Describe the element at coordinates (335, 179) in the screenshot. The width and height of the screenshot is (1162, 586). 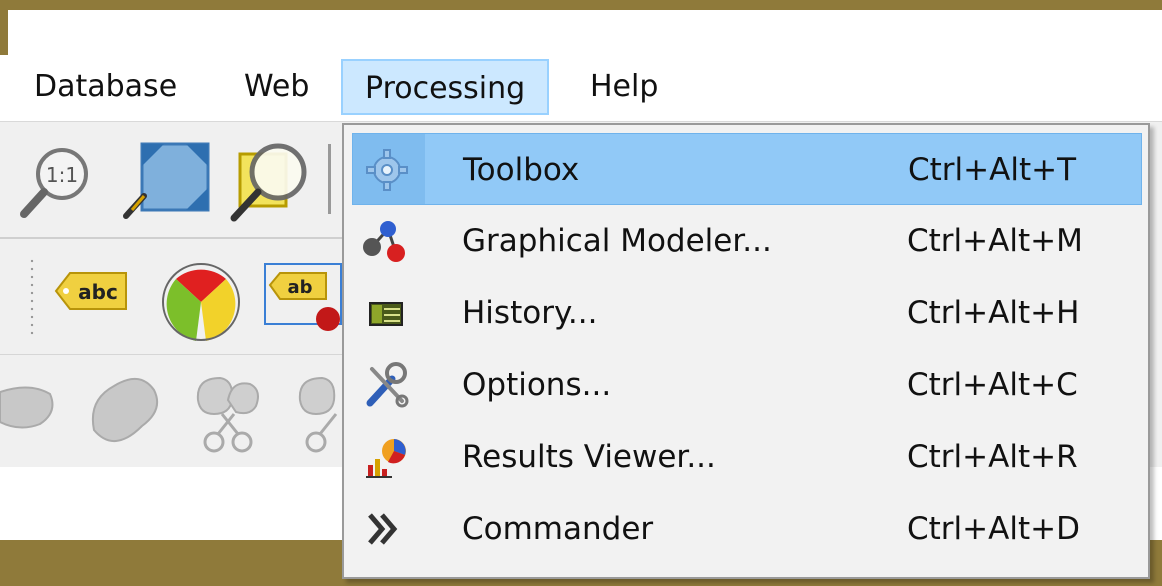
I see `toolbar-clipped-icon` at that location.